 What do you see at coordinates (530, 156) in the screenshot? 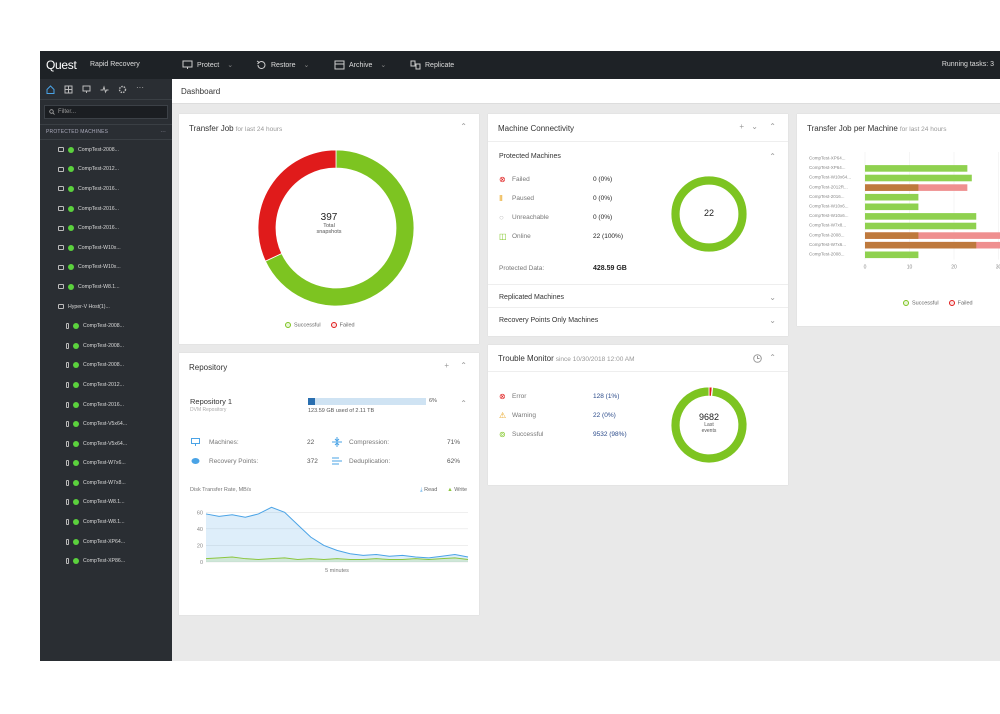
I see `protected-machines-header: Protected Machines` at bounding box center [530, 156].